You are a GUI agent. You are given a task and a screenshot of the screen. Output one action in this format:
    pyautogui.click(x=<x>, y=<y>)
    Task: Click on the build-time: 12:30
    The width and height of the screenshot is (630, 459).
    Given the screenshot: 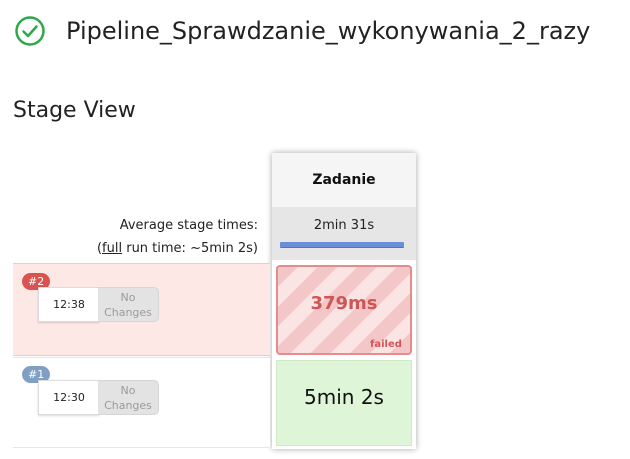 What is the action you would take?
    pyautogui.click(x=68, y=397)
    